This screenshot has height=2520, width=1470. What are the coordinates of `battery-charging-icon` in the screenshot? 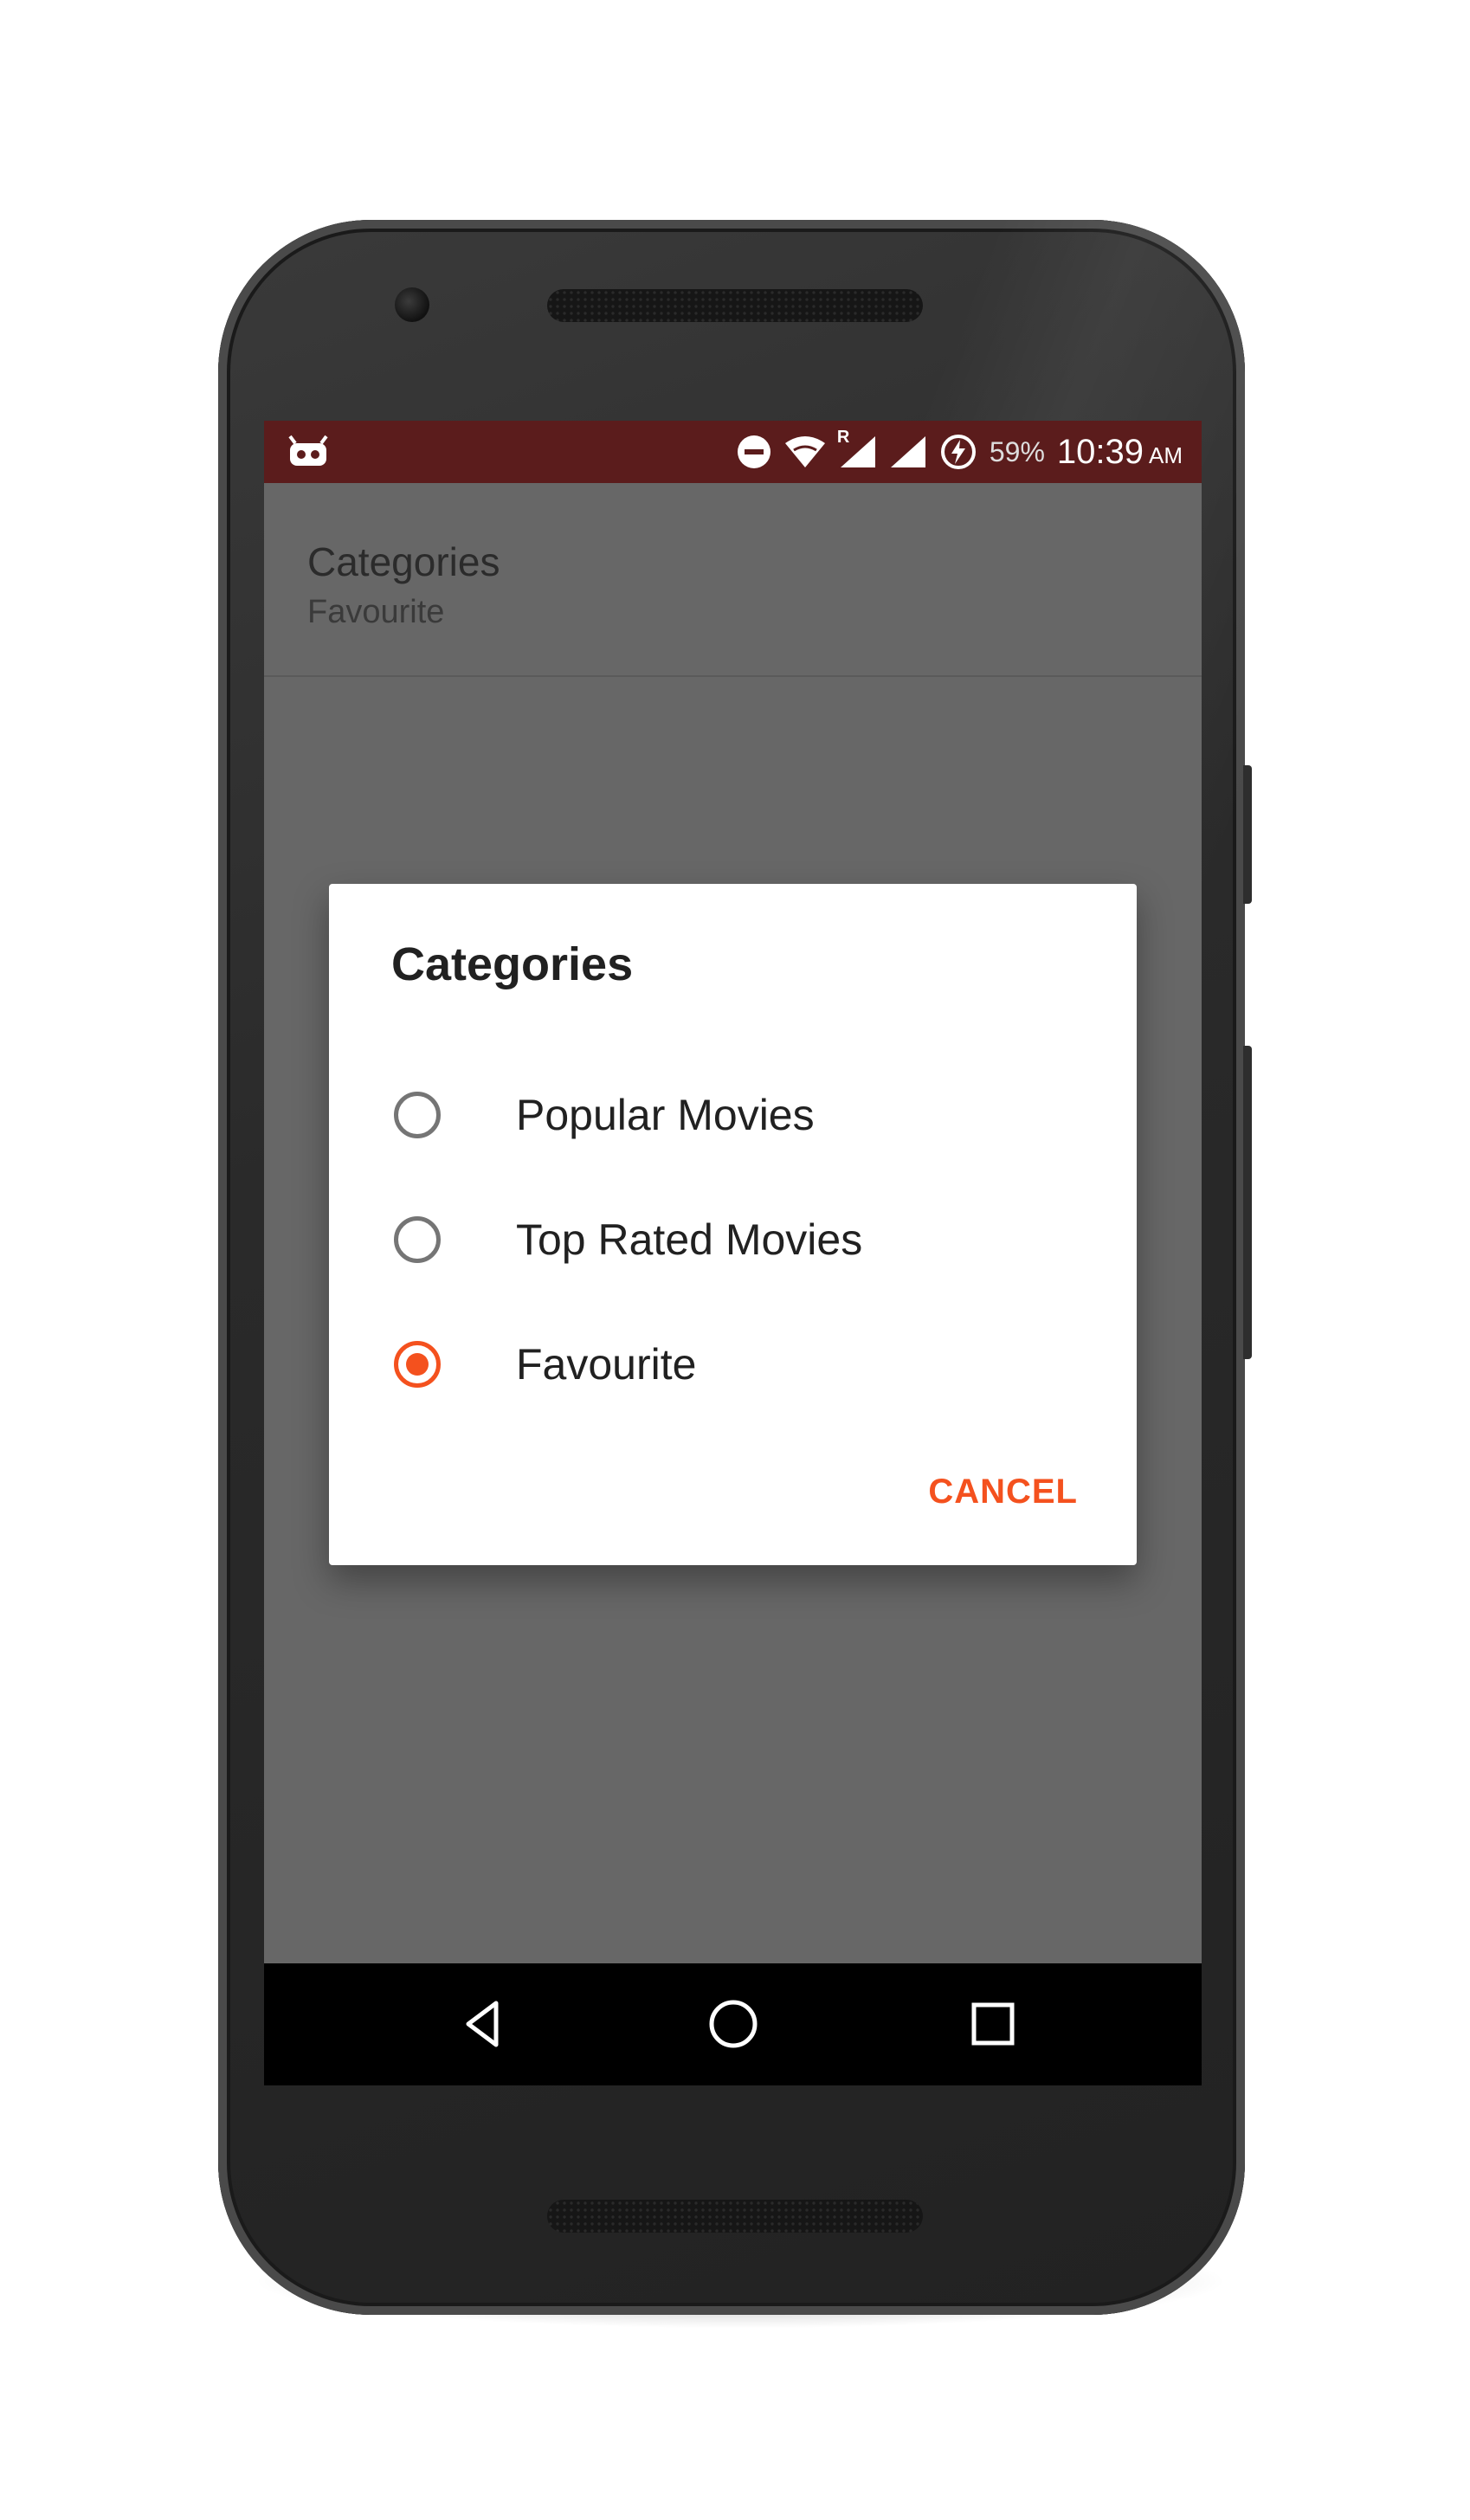 It's located at (958, 452).